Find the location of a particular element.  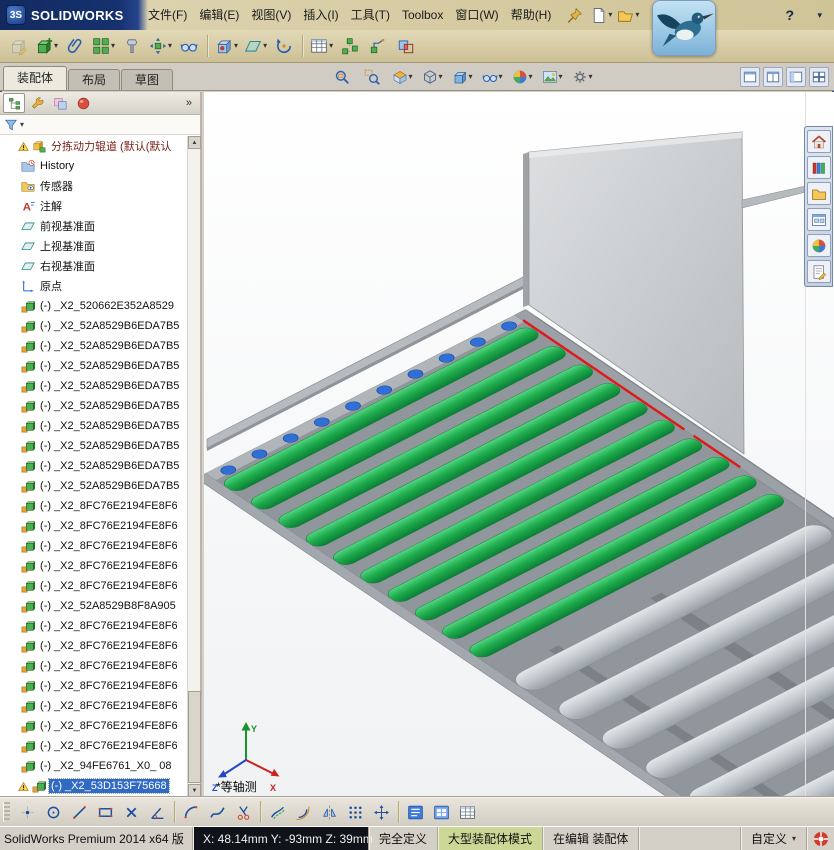

panel-more-chevron: » is located at coordinates (189, 103).